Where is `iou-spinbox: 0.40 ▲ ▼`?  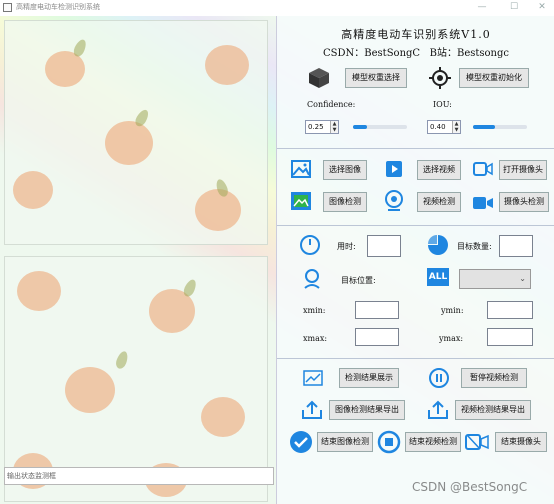
iou-spinbox: 0.40 ▲ ▼ is located at coordinates (444, 127).